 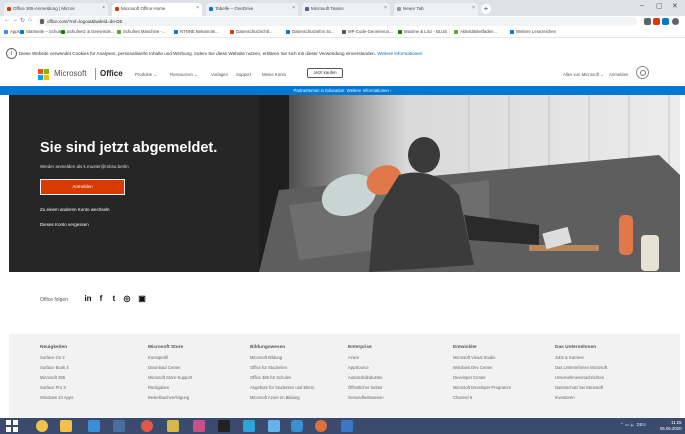 What do you see at coordinates (297, 426) in the screenshot?
I see `outlook-icon` at bounding box center [297, 426].